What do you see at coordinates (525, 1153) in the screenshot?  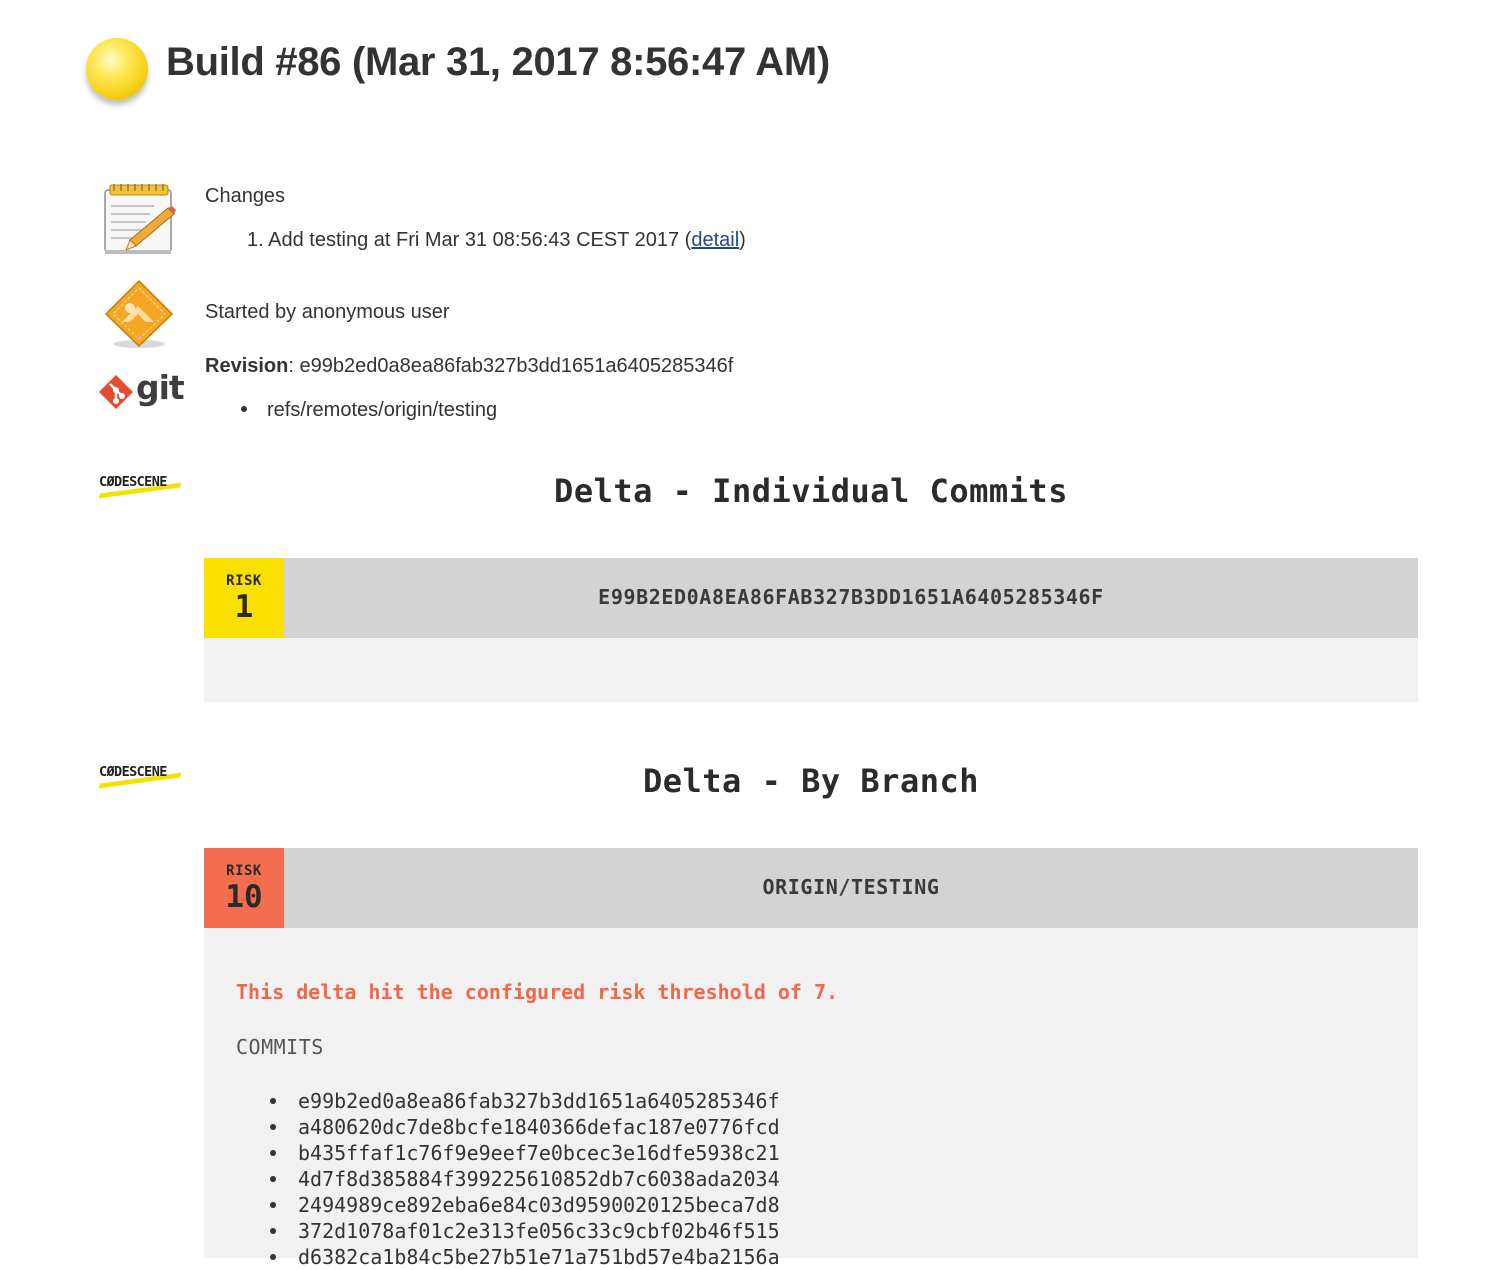 I see `commit-list-item: b435ffaf1c76f9e9eef7e0bcec3e16dfe5938c21` at bounding box center [525, 1153].